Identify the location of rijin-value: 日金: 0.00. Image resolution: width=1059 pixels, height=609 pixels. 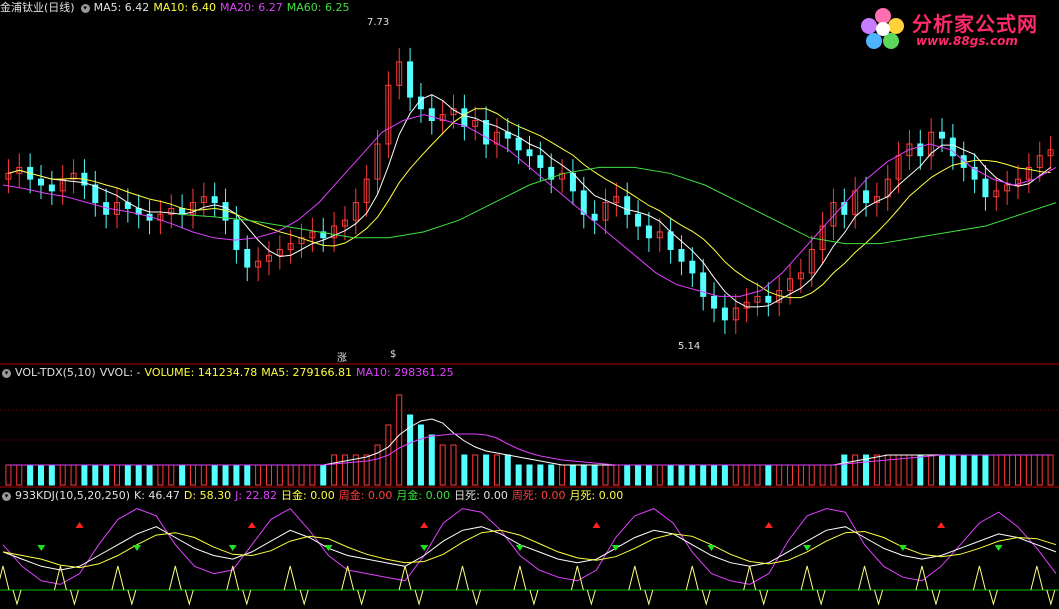
(308, 495).